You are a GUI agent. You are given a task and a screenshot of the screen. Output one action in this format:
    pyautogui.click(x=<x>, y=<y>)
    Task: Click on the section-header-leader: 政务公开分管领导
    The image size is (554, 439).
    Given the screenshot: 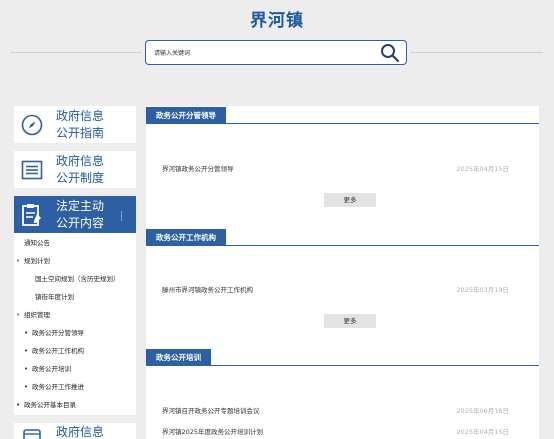 What is the action you would take?
    pyautogui.click(x=342, y=115)
    